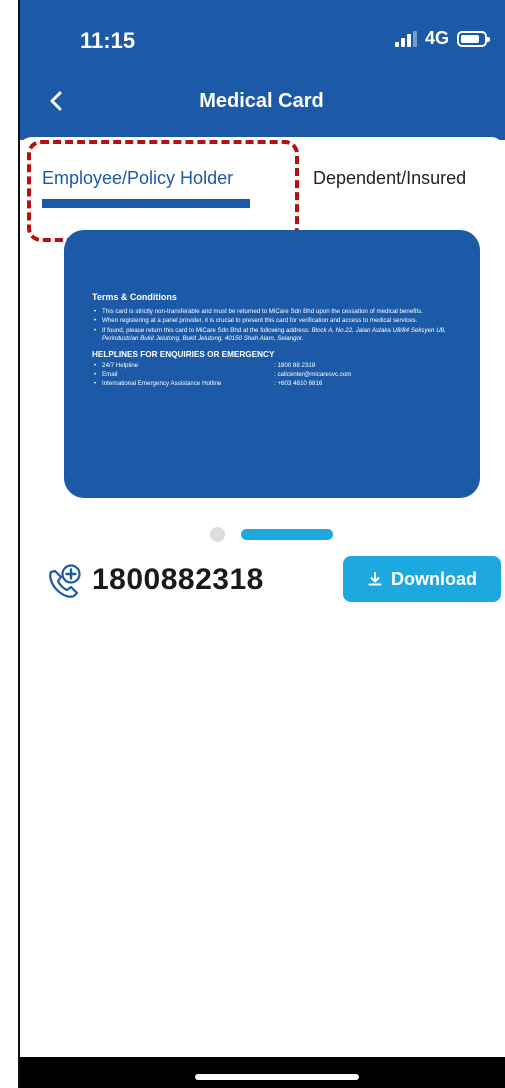 This screenshot has height=1088, width=505. Describe the element at coordinates (436, 38) in the screenshot. I see `network-label: 4G` at that location.